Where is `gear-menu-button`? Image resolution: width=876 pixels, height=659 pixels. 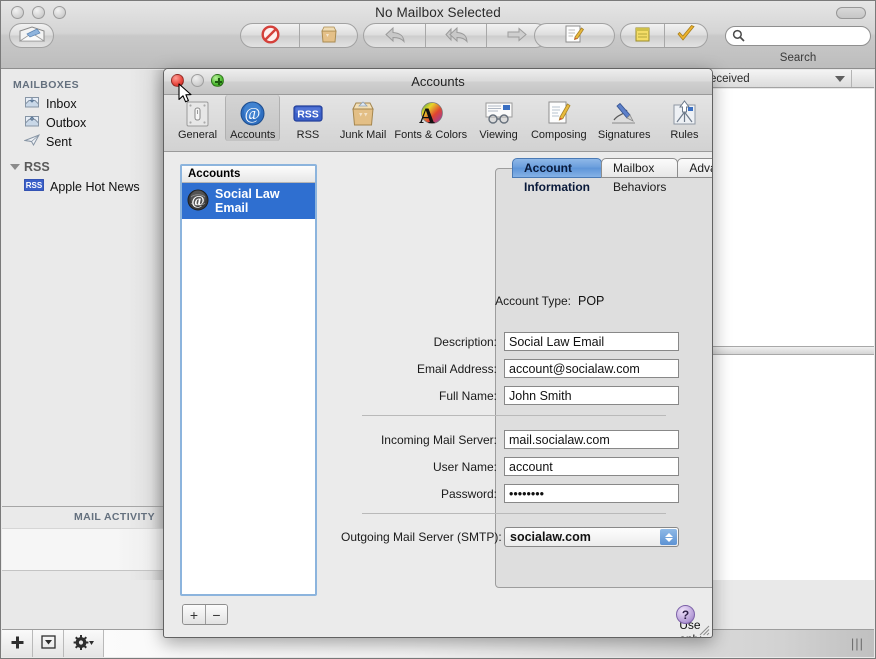 gear-menu-button is located at coordinates (84, 643).